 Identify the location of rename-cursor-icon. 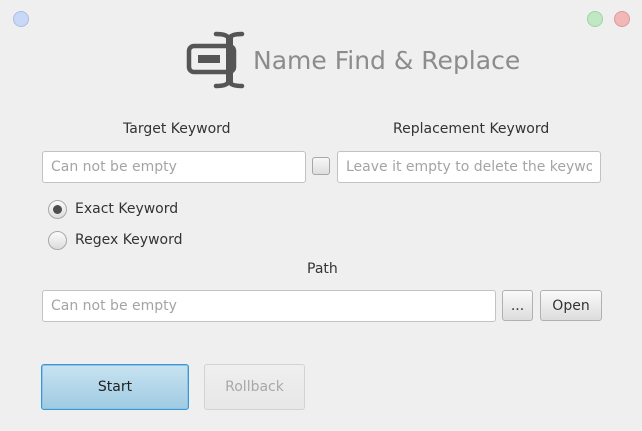
(215, 60).